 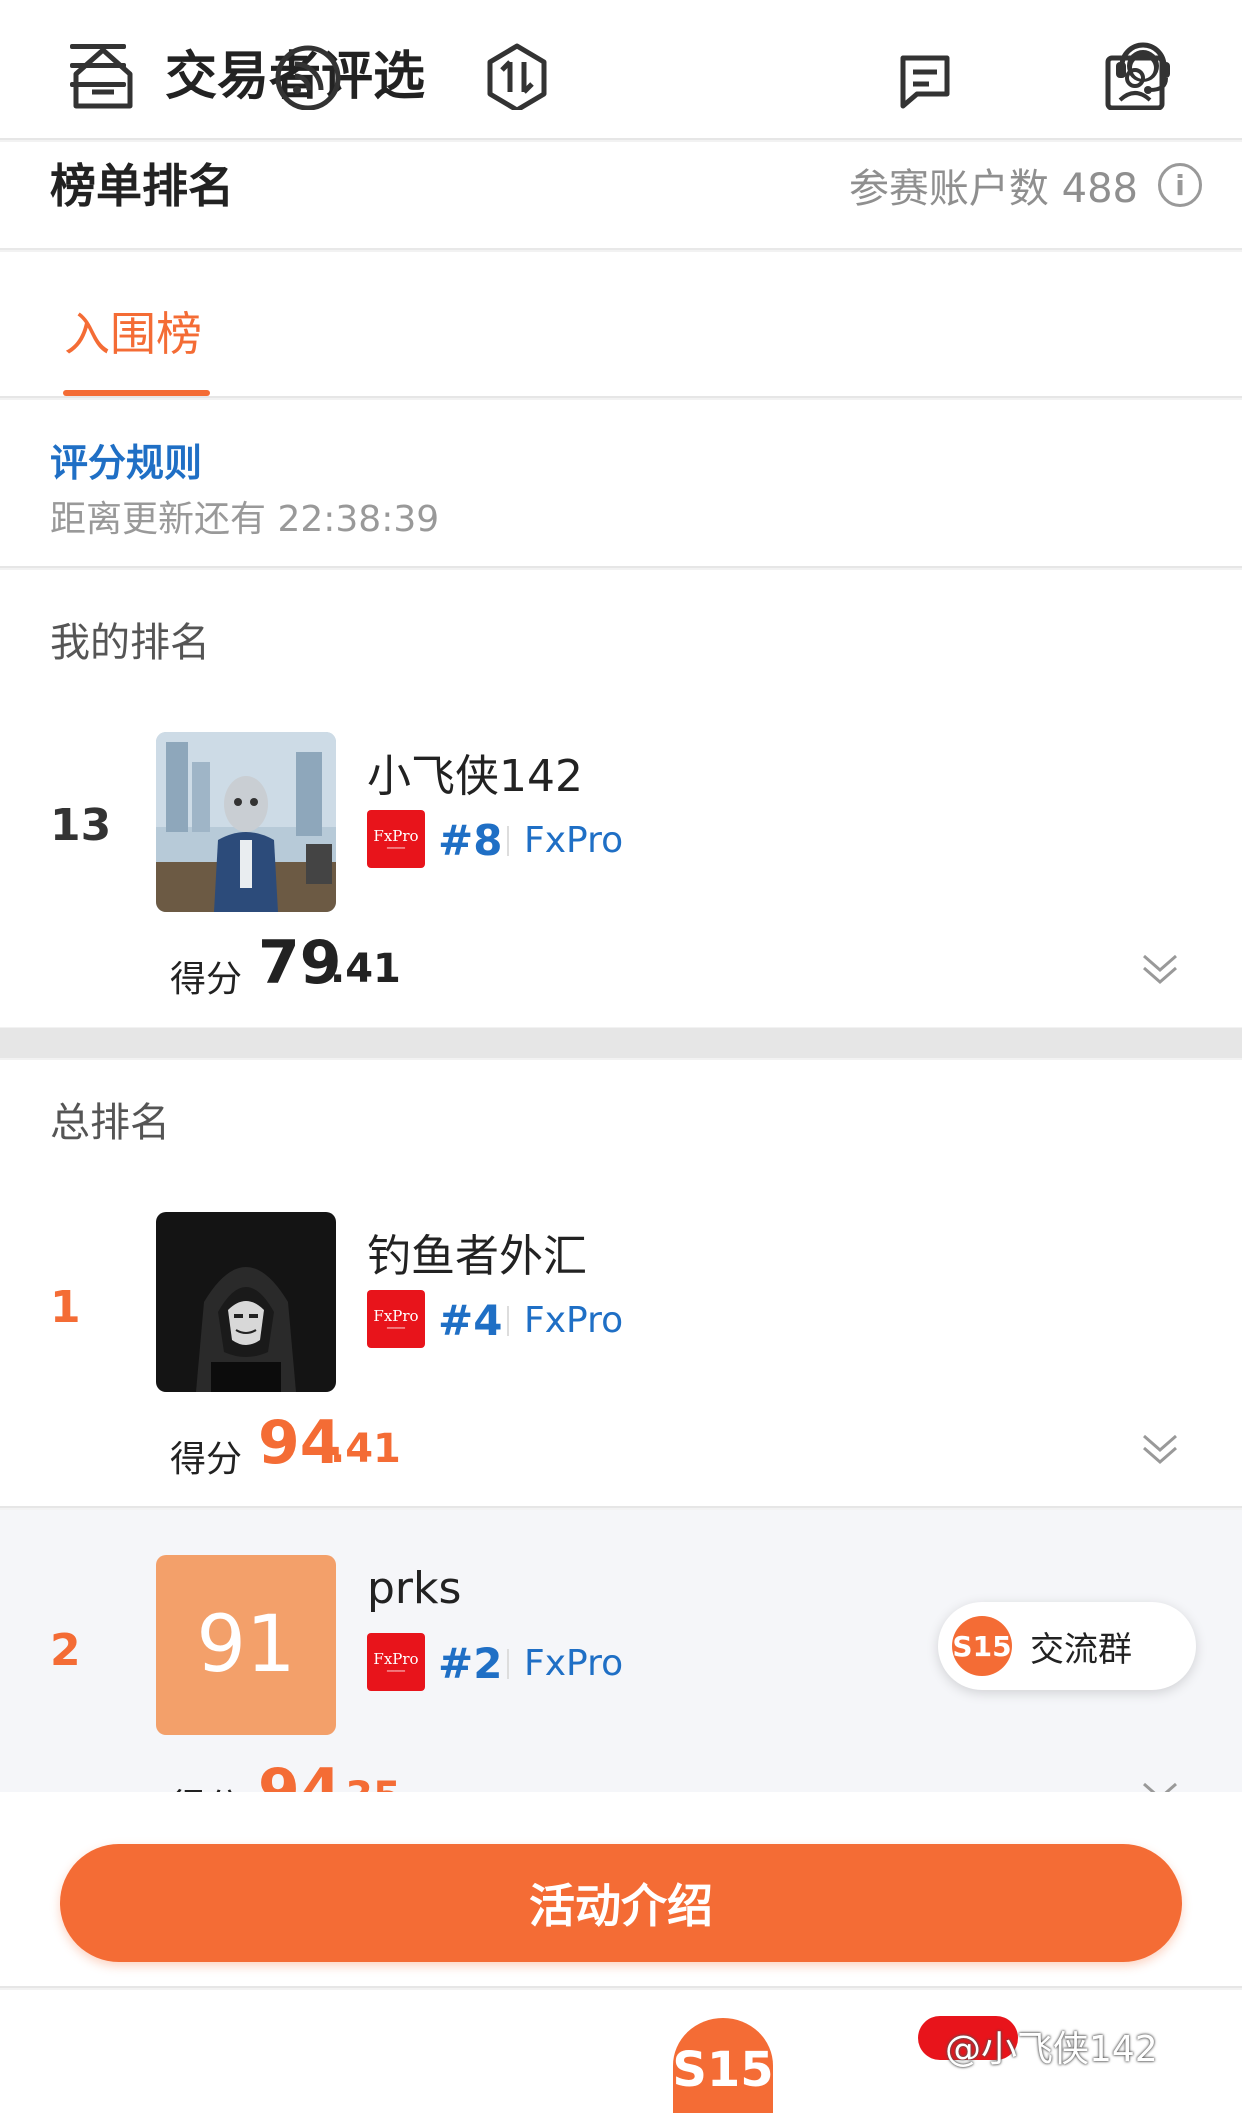 I want to click on tab-shortlist: 入围榜, so click(x=133, y=331).